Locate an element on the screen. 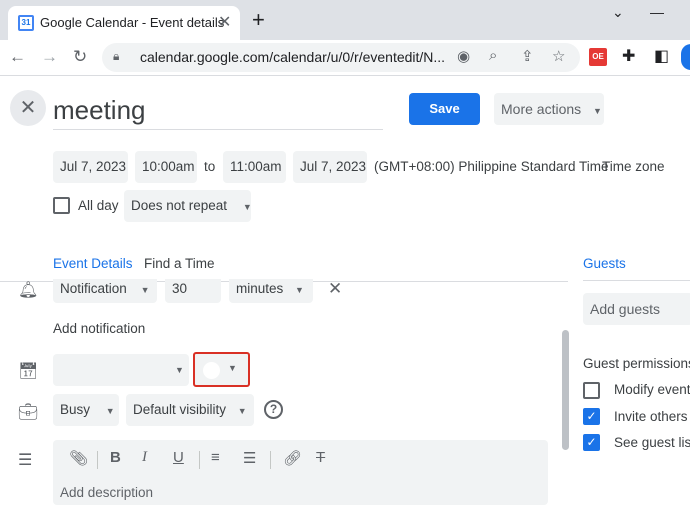 The image size is (690, 505). scrollbar-thumb is located at coordinates (565, 390).